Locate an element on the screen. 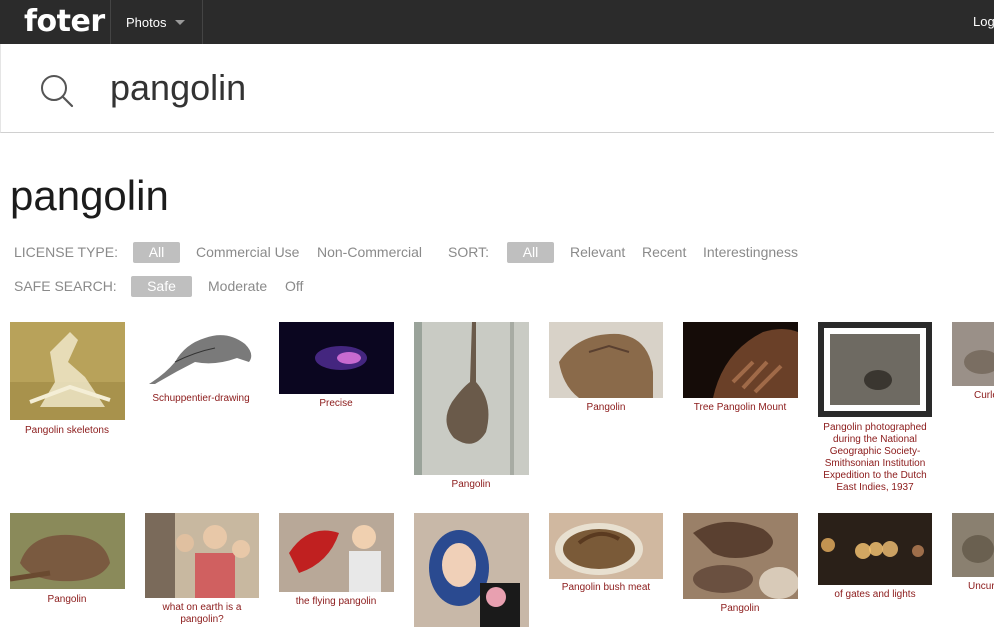 This screenshot has height=627, width=994. photo-caption: Pangolin bush meat is located at coordinates (606, 588).